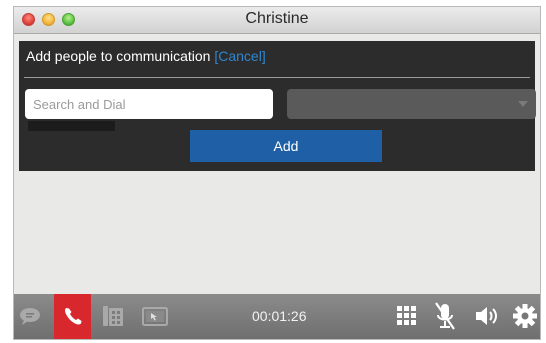 This screenshot has height=343, width=546. I want to click on suggestion-strip, so click(71, 126).